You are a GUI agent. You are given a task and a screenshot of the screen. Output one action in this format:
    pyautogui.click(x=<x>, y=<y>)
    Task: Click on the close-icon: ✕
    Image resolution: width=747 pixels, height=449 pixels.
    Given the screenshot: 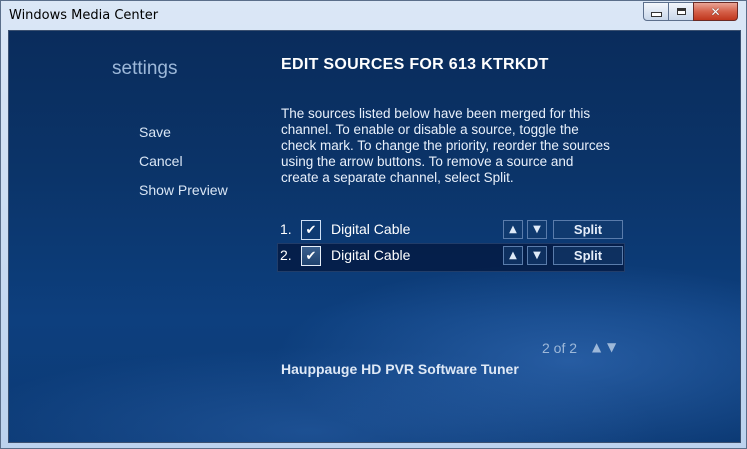 What is the action you would take?
    pyautogui.click(x=715, y=11)
    